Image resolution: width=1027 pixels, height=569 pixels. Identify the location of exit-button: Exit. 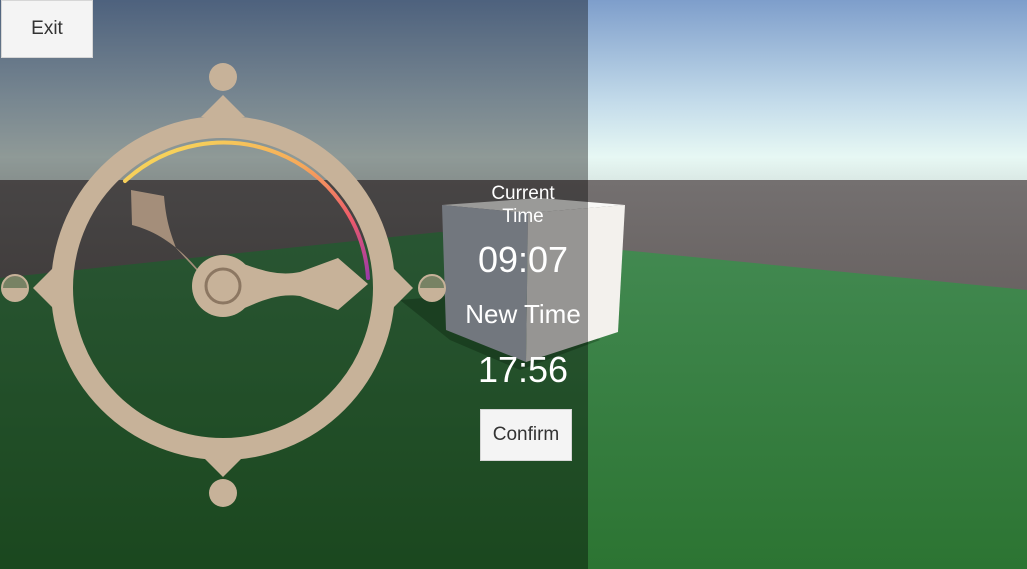
(47, 29).